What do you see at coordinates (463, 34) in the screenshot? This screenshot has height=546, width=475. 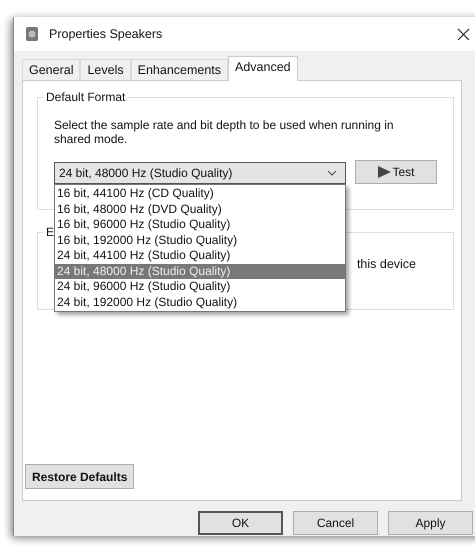 I see `close-icon` at bounding box center [463, 34].